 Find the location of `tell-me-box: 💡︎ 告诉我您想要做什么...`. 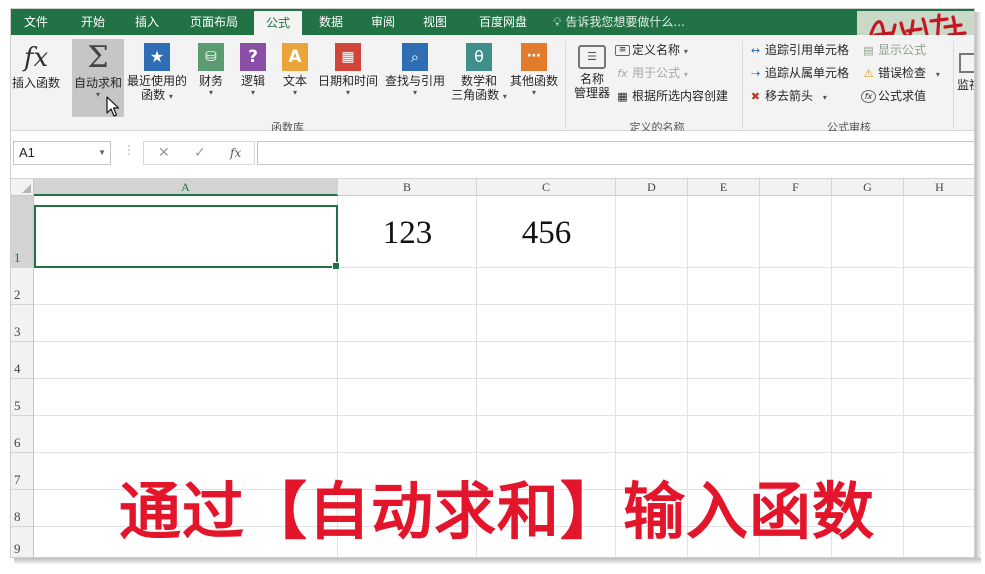

tell-me-box: 💡︎ 告诉我您想要做什么... is located at coordinates (619, 22).